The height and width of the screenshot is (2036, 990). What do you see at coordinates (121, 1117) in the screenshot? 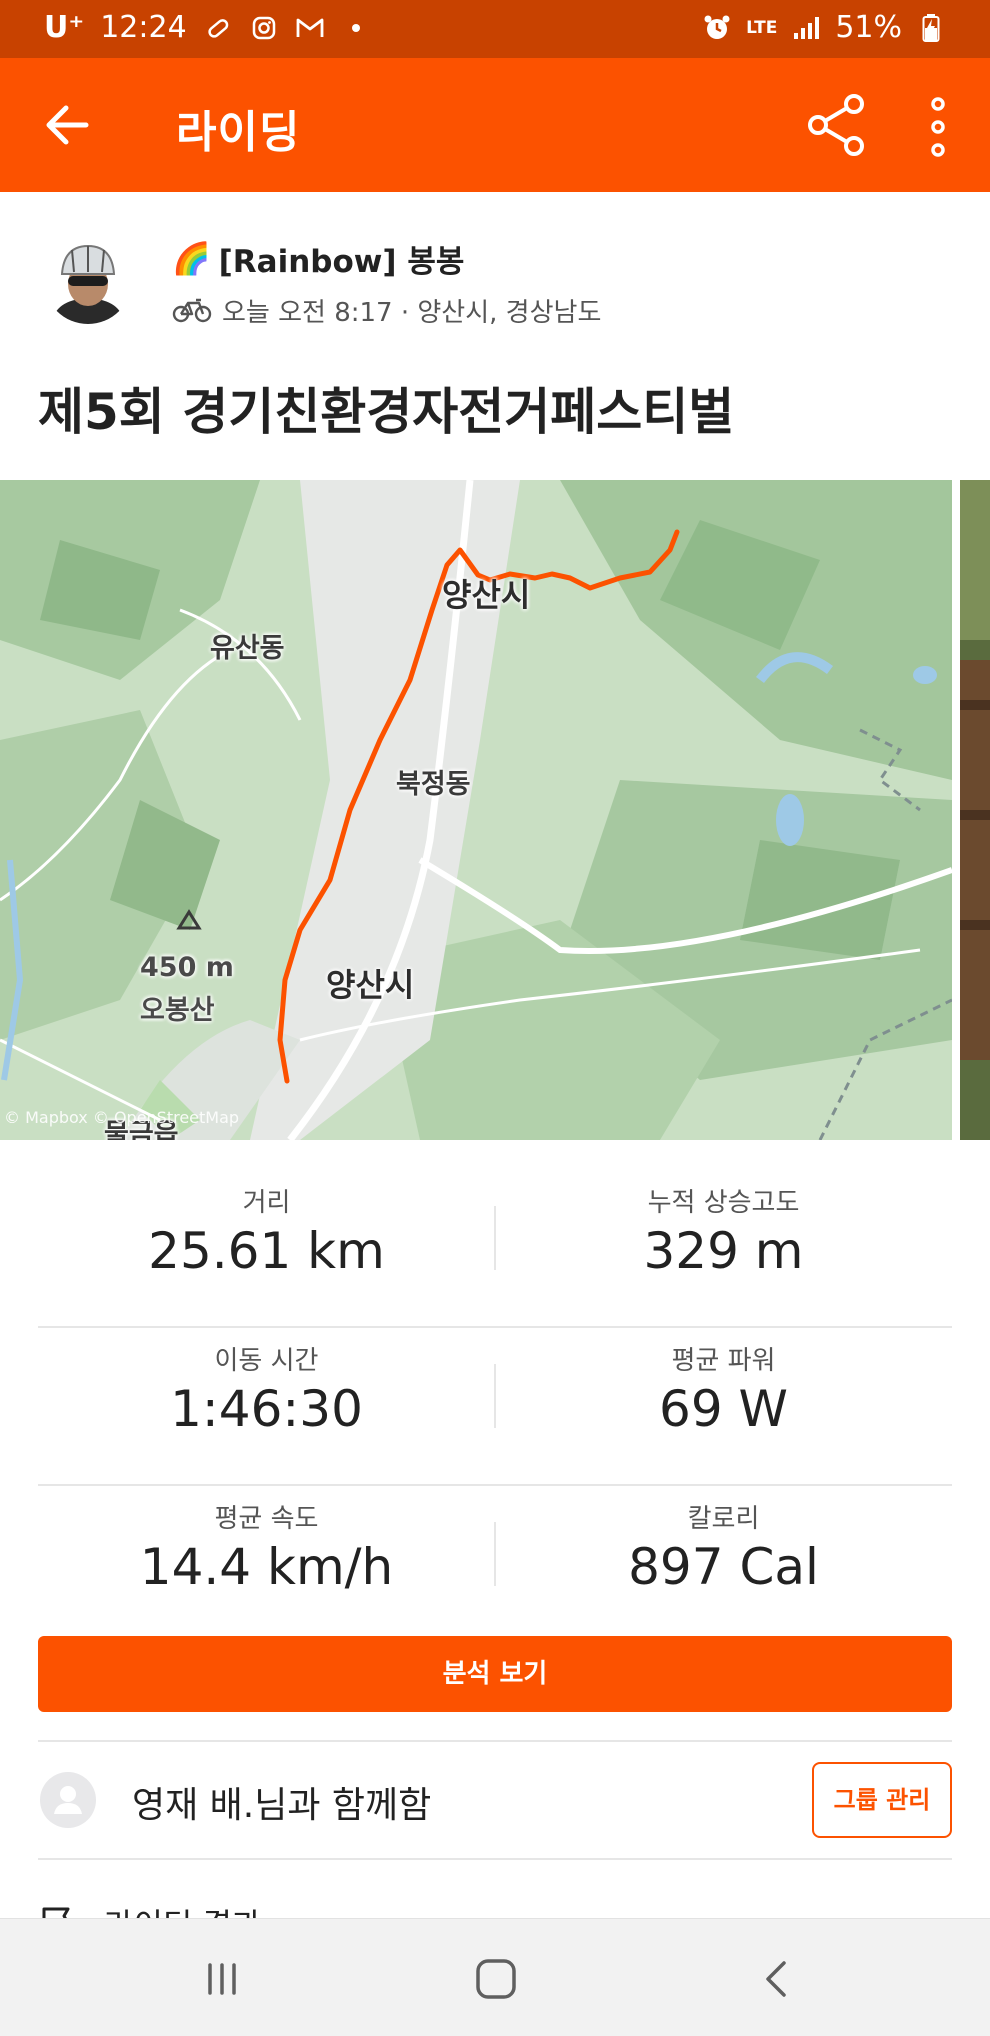
I see `map-attribution: © Mapbox © OpenStreetMap` at bounding box center [121, 1117].